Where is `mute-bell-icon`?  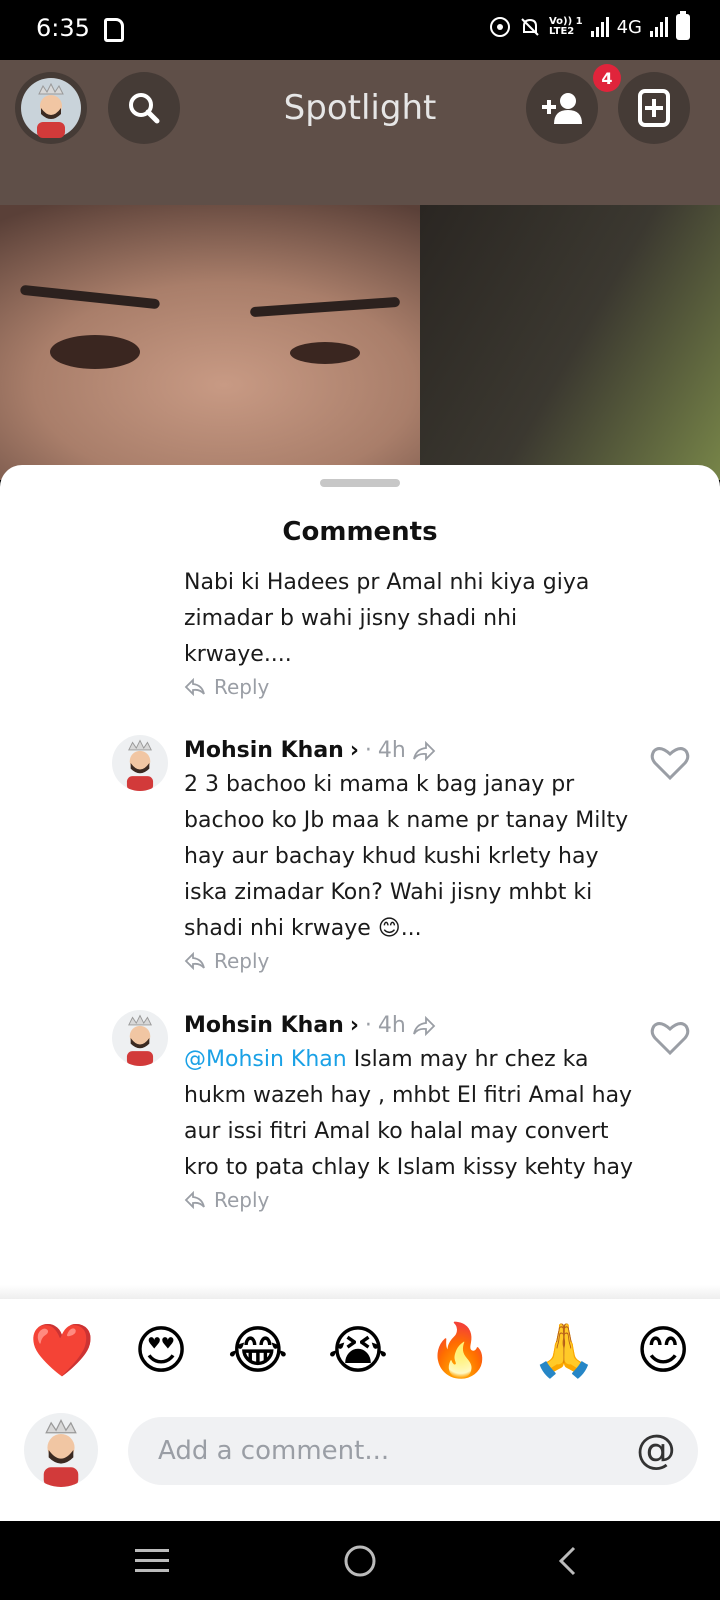
mute-bell-icon is located at coordinates (530, 27).